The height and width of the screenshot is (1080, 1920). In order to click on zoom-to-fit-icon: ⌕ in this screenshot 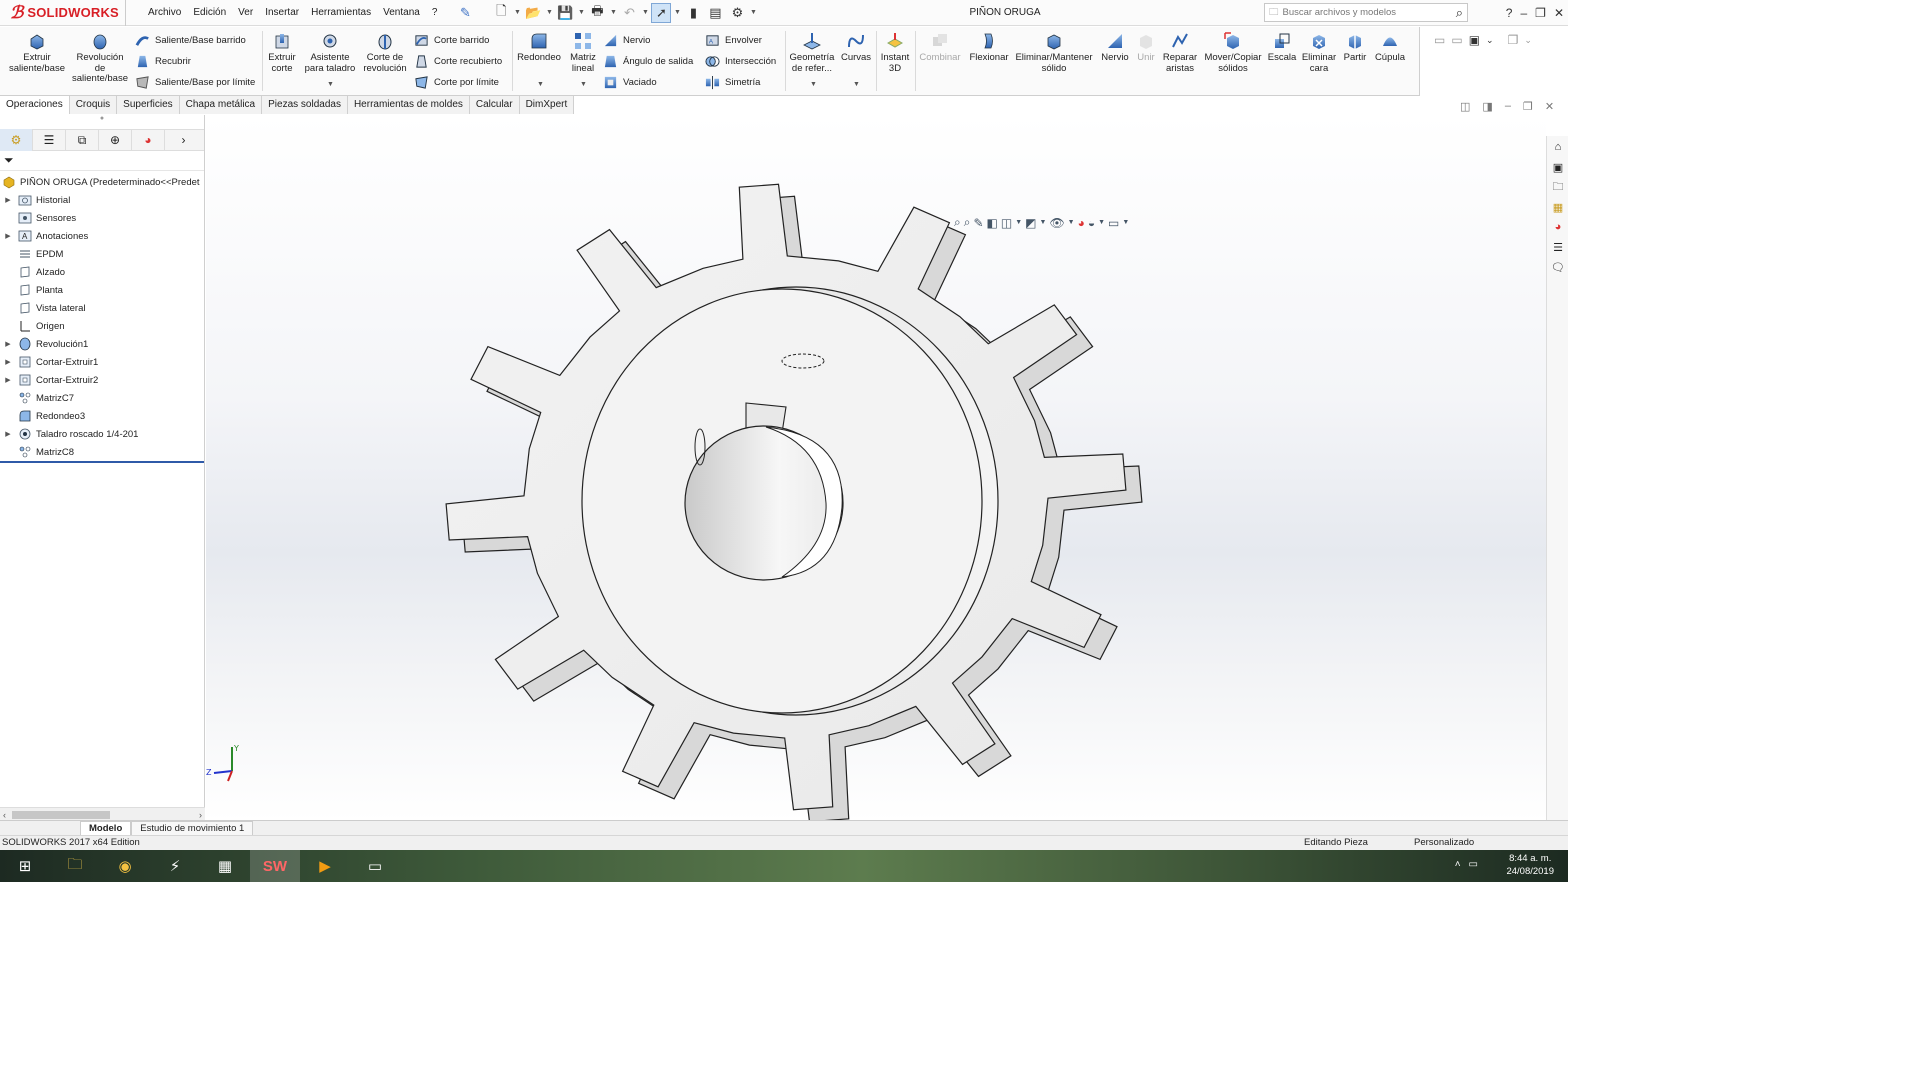, I will do `click(957, 222)`.